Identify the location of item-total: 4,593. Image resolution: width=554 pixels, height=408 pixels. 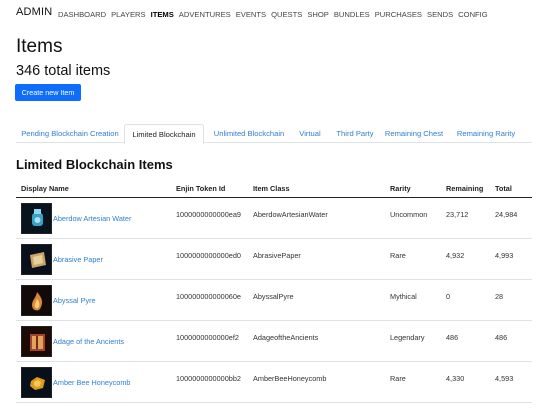
(504, 378).